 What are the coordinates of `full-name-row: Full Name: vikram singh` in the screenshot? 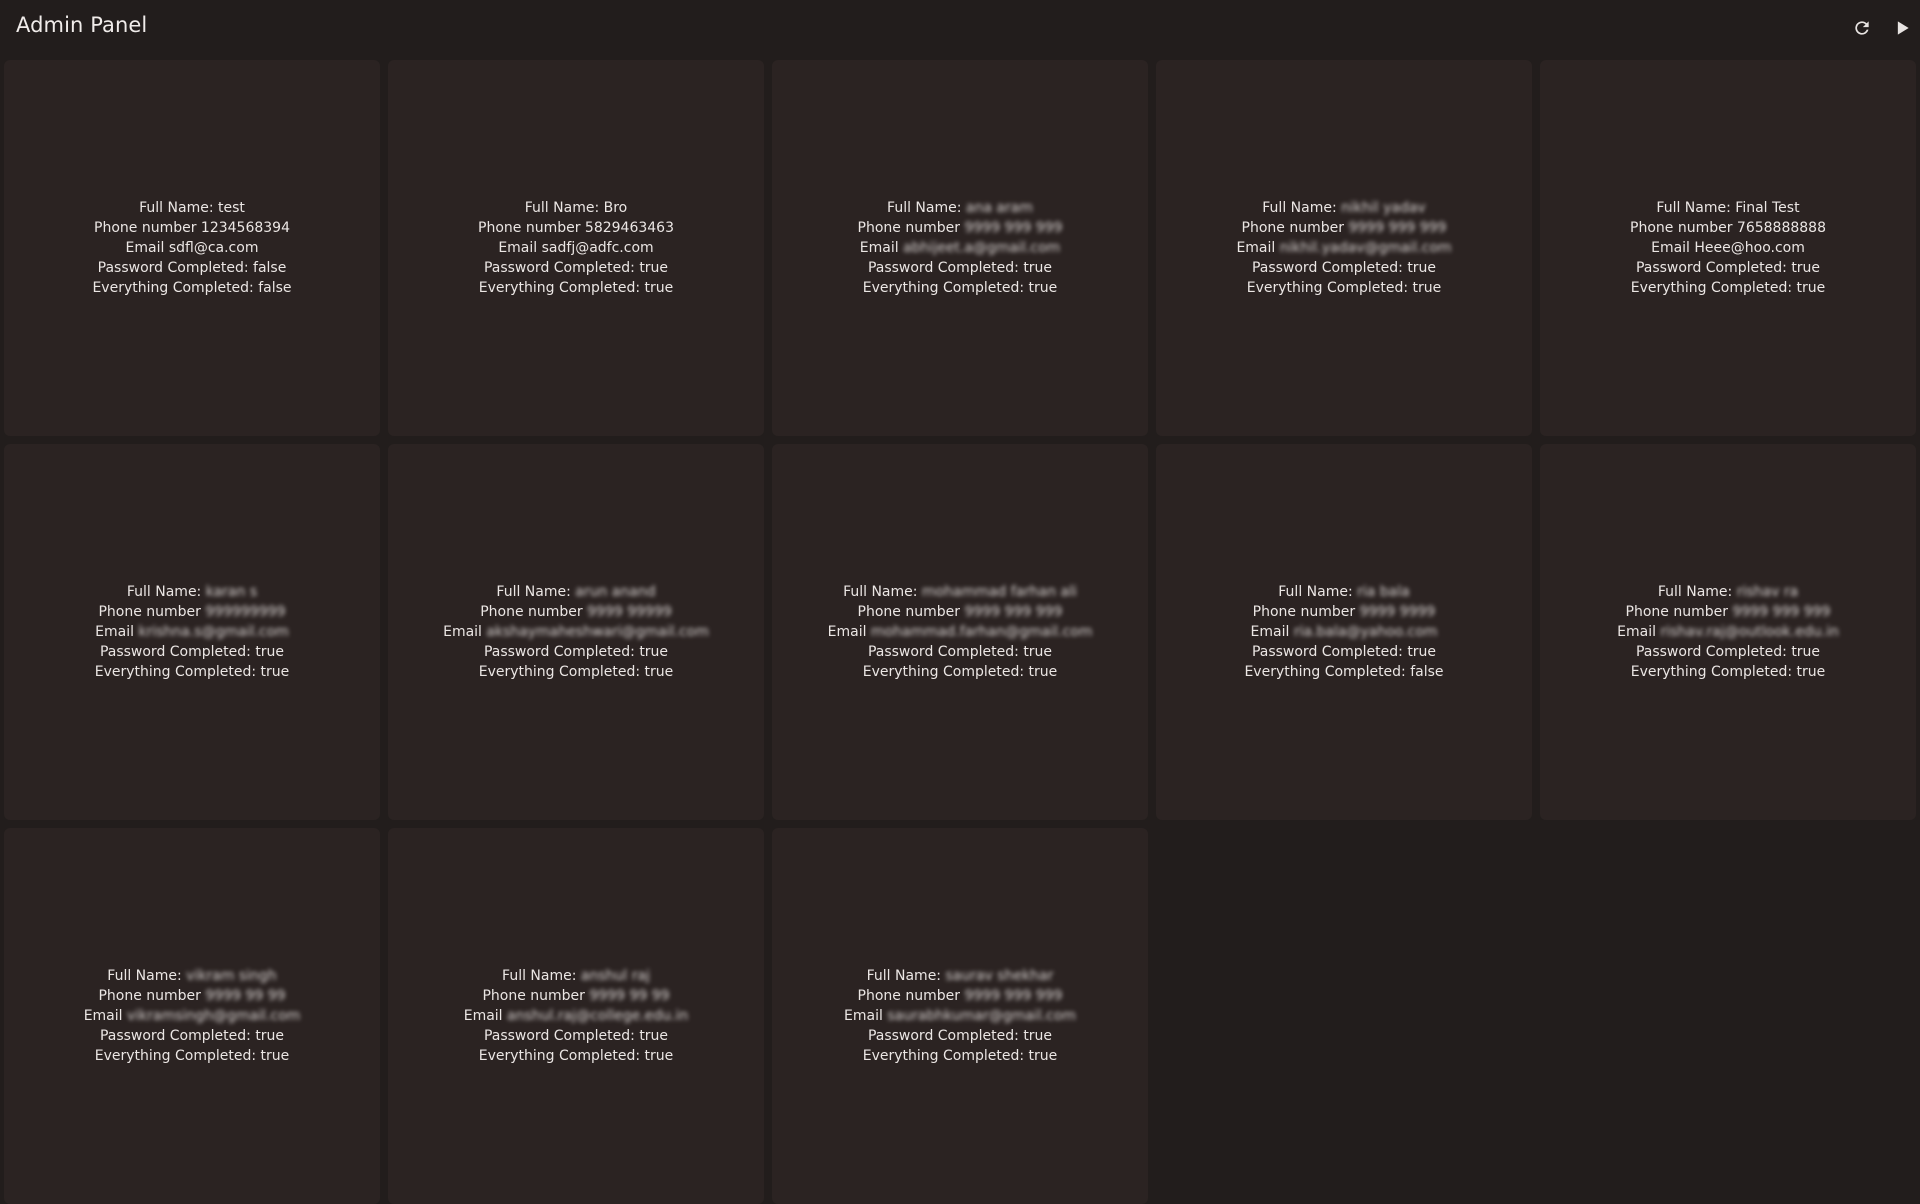 It's located at (191, 976).